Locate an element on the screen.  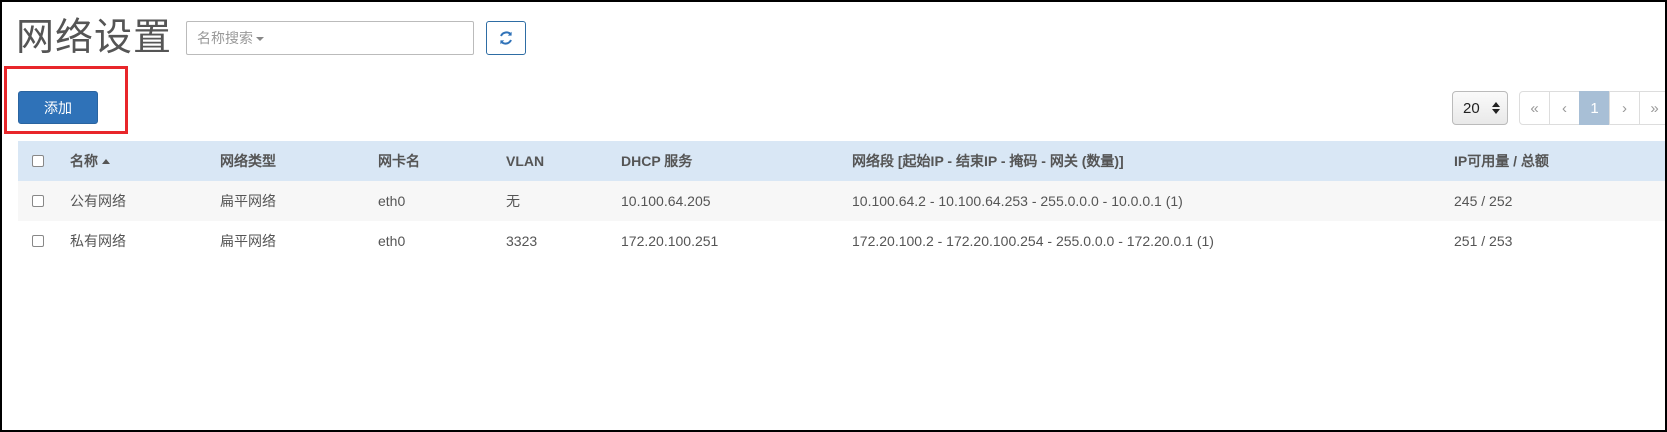
last-page-button: » is located at coordinates (1652, 108).